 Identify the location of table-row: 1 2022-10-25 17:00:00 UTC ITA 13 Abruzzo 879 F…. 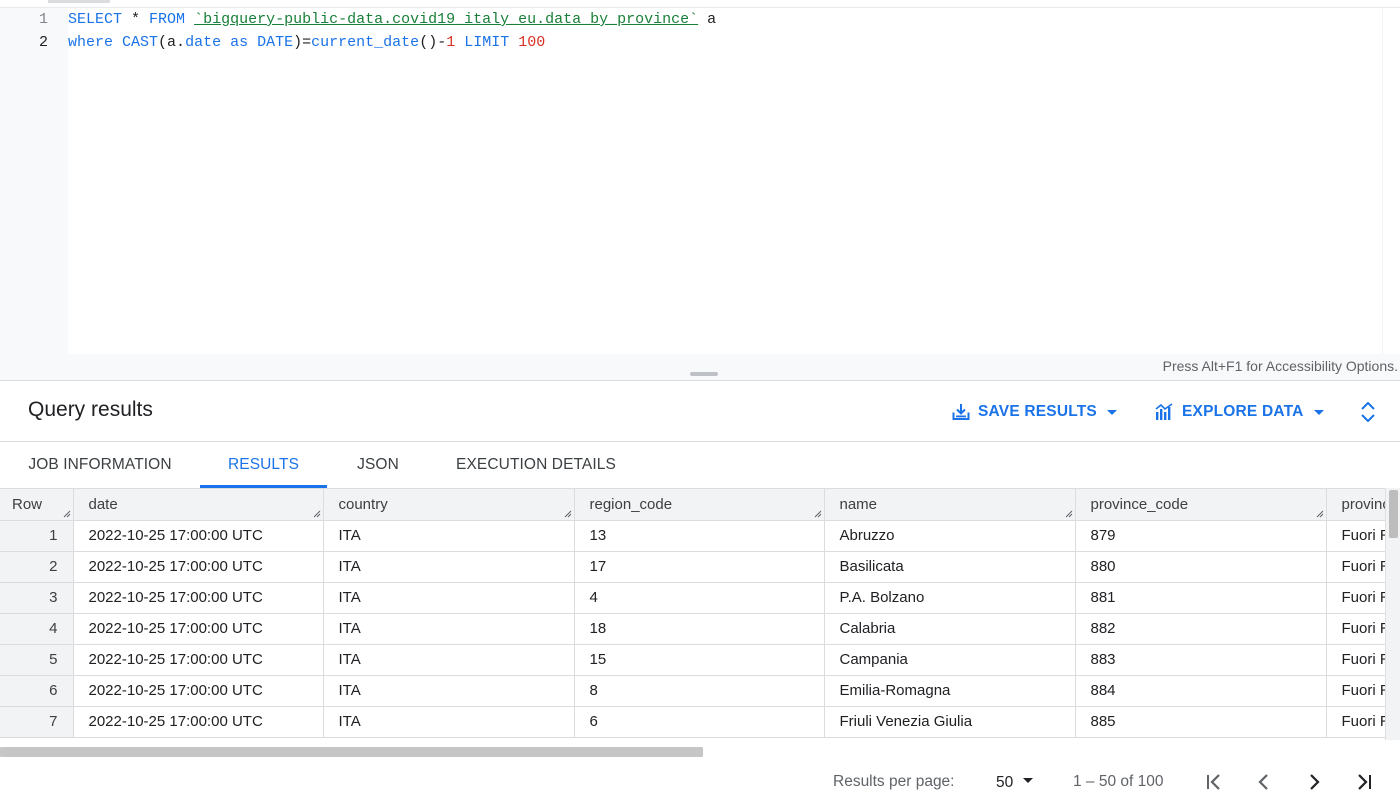
(692, 536).